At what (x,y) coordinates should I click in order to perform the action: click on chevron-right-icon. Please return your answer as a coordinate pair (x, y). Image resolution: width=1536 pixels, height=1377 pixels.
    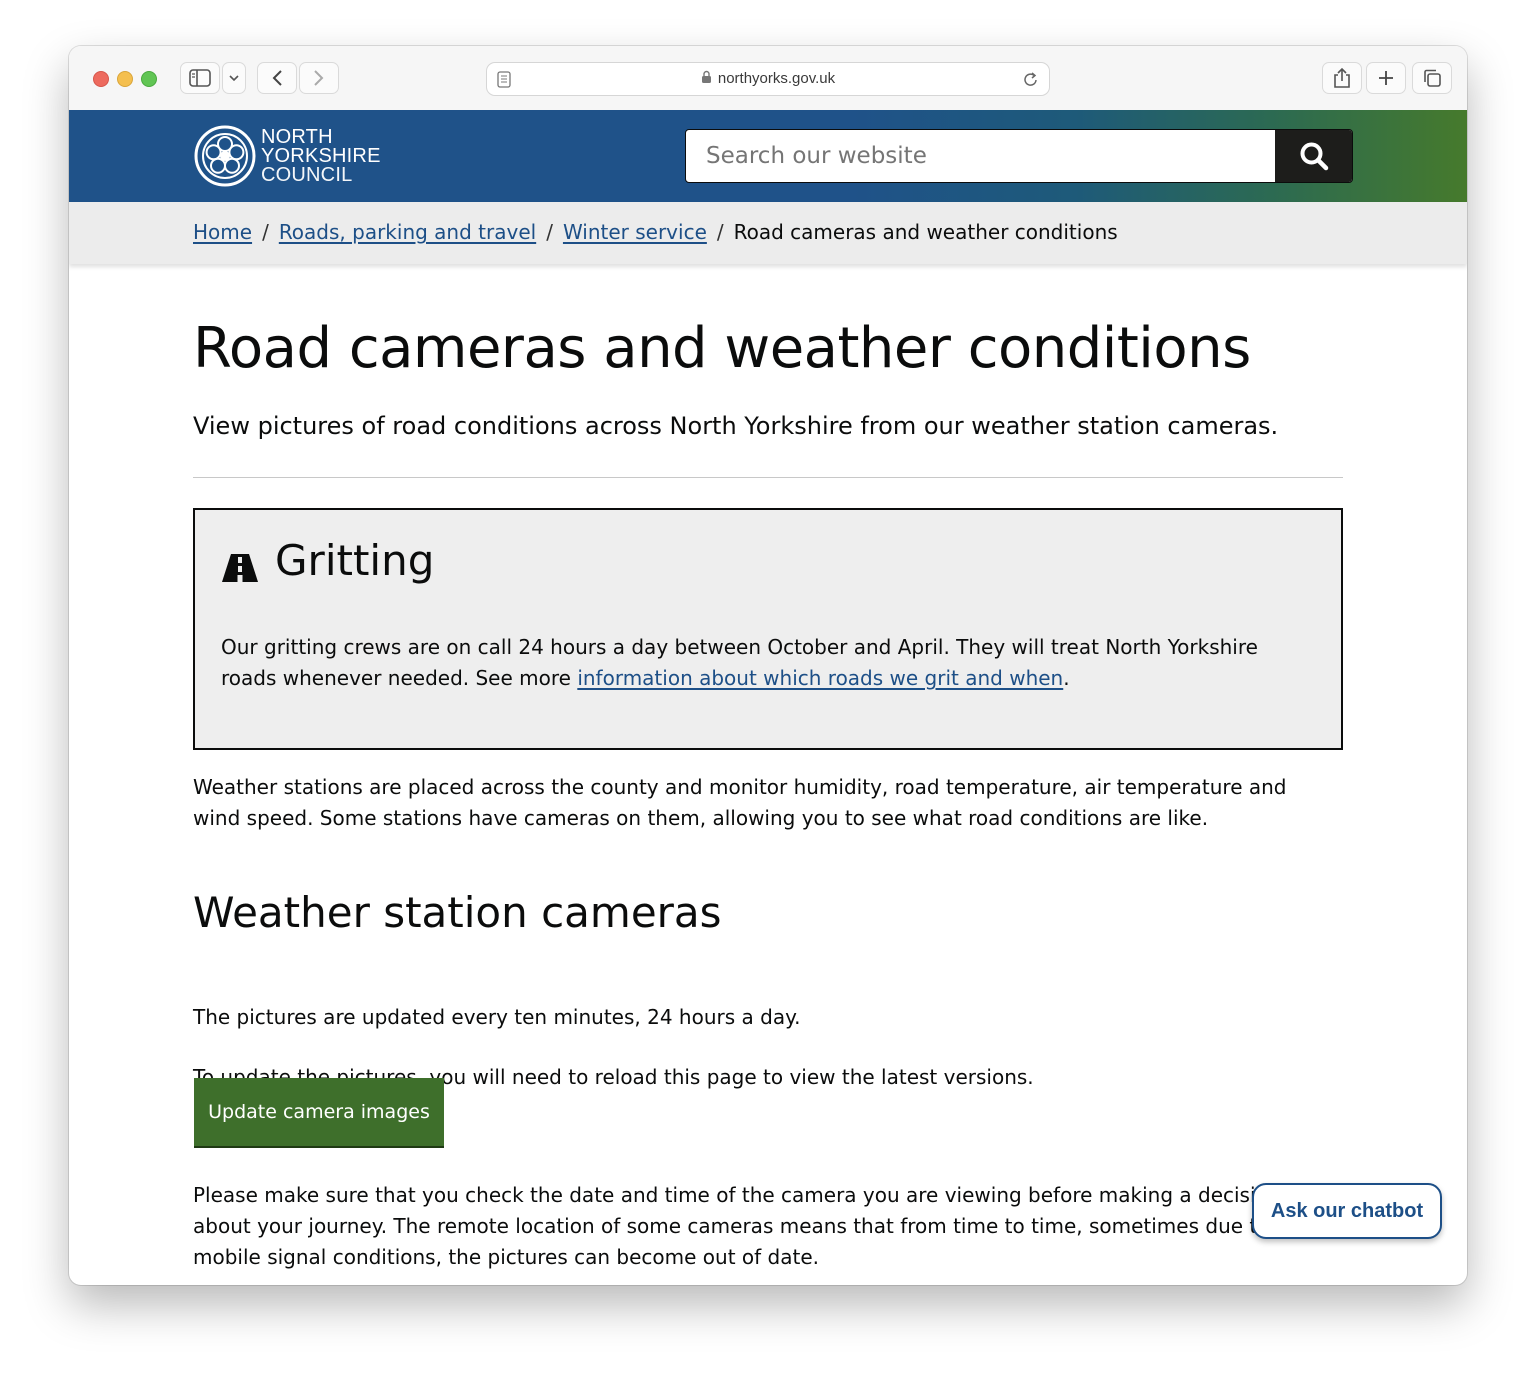
    Looking at the image, I should click on (319, 78).